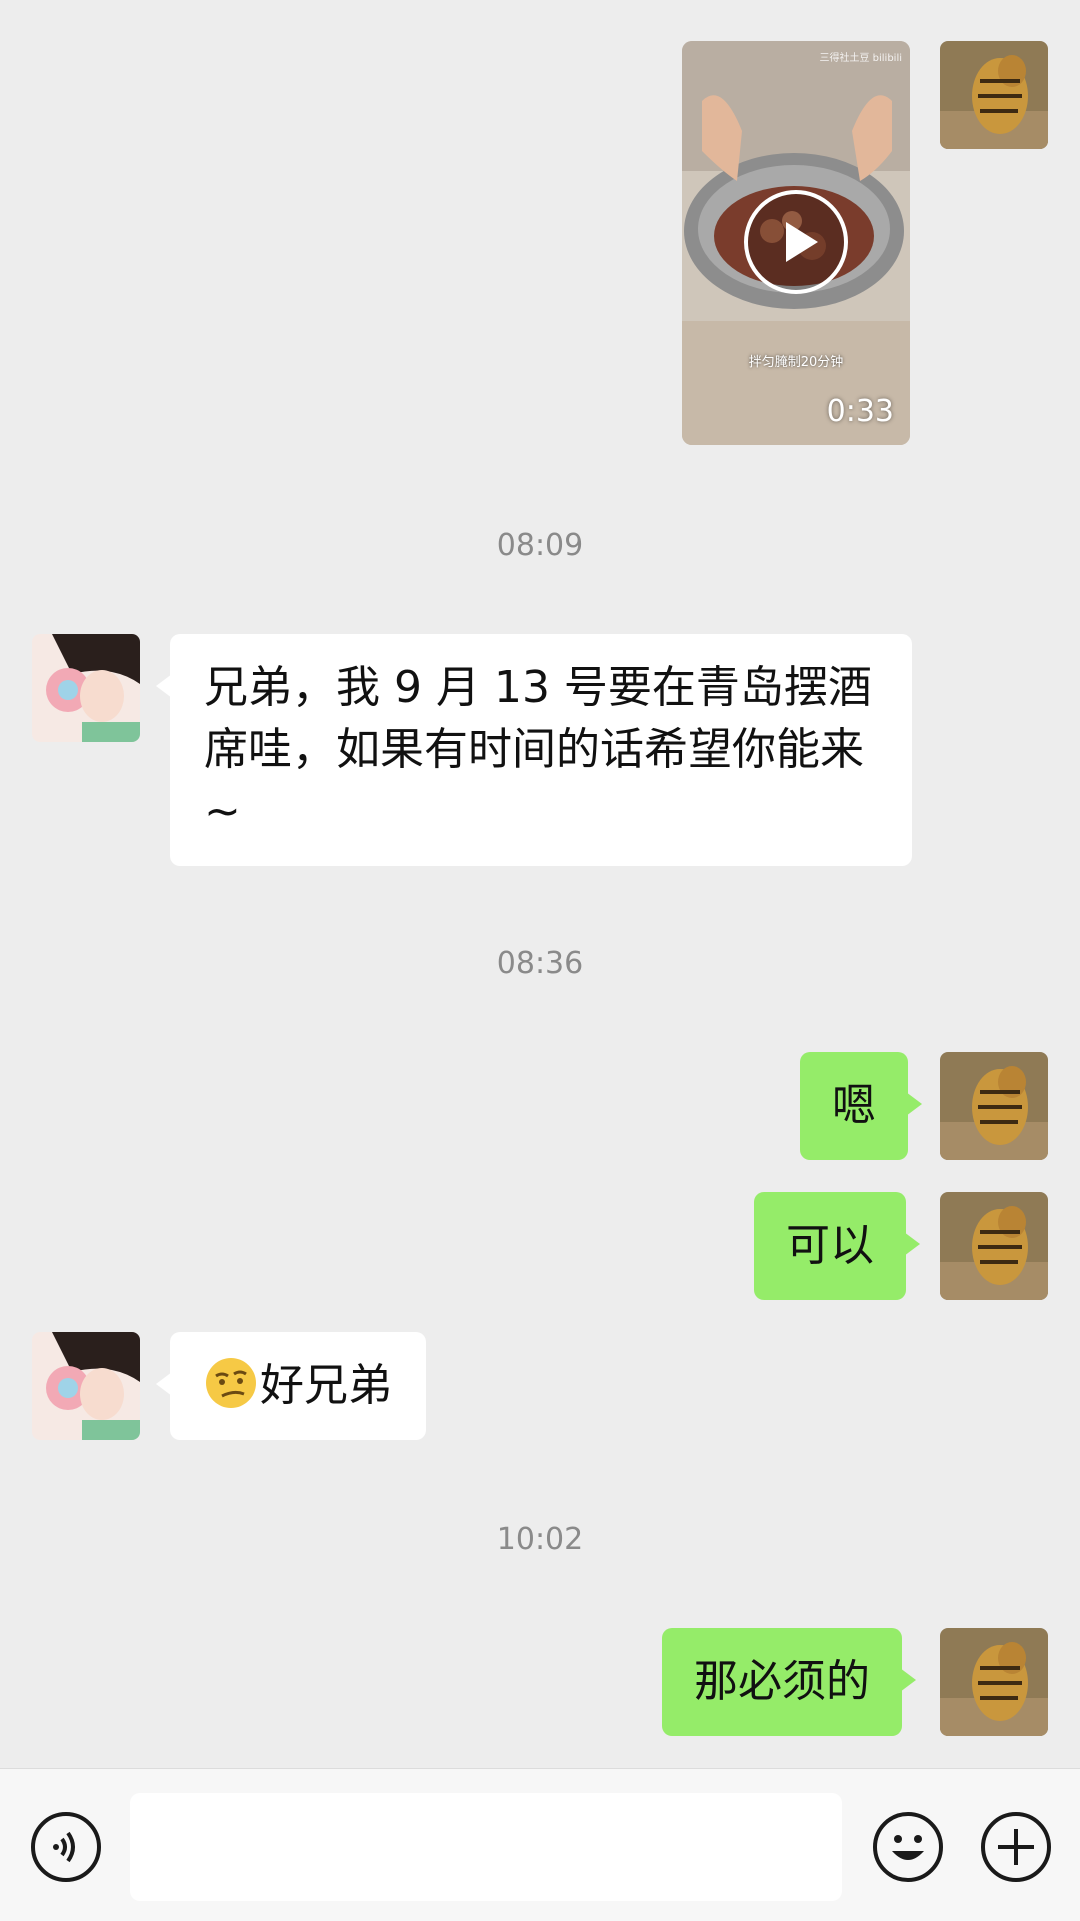  I want to click on message-bubble-friend: 兄弟，我 9 月 13 号要在青岛摆酒席哇，如果有时间的话希望你能来~, so click(534, 750).